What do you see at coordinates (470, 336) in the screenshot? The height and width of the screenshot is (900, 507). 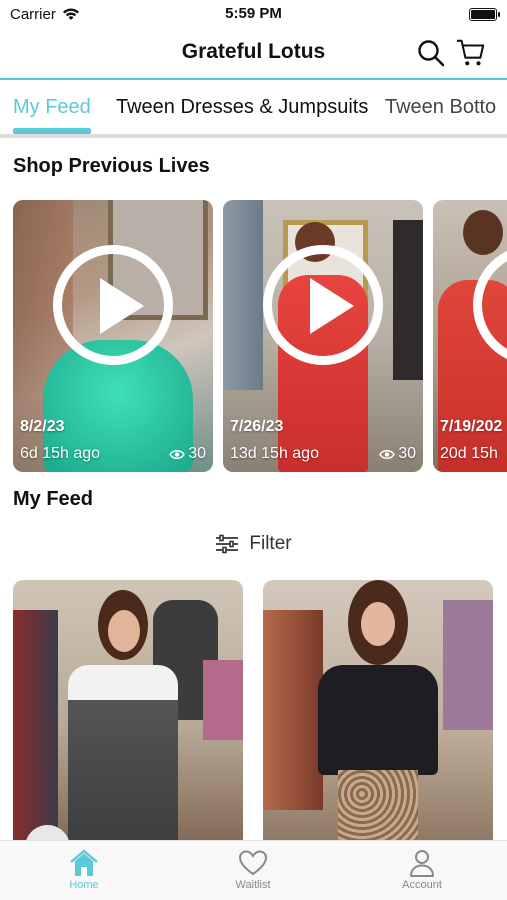 I see `live-card: 7/19/202 20d 15h` at bounding box center [470, 336].